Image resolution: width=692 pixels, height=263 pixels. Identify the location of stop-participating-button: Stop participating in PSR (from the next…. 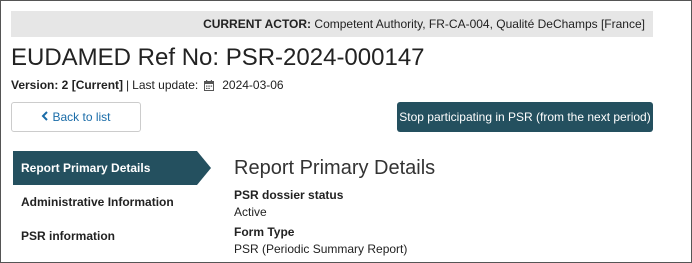
(525, 117).